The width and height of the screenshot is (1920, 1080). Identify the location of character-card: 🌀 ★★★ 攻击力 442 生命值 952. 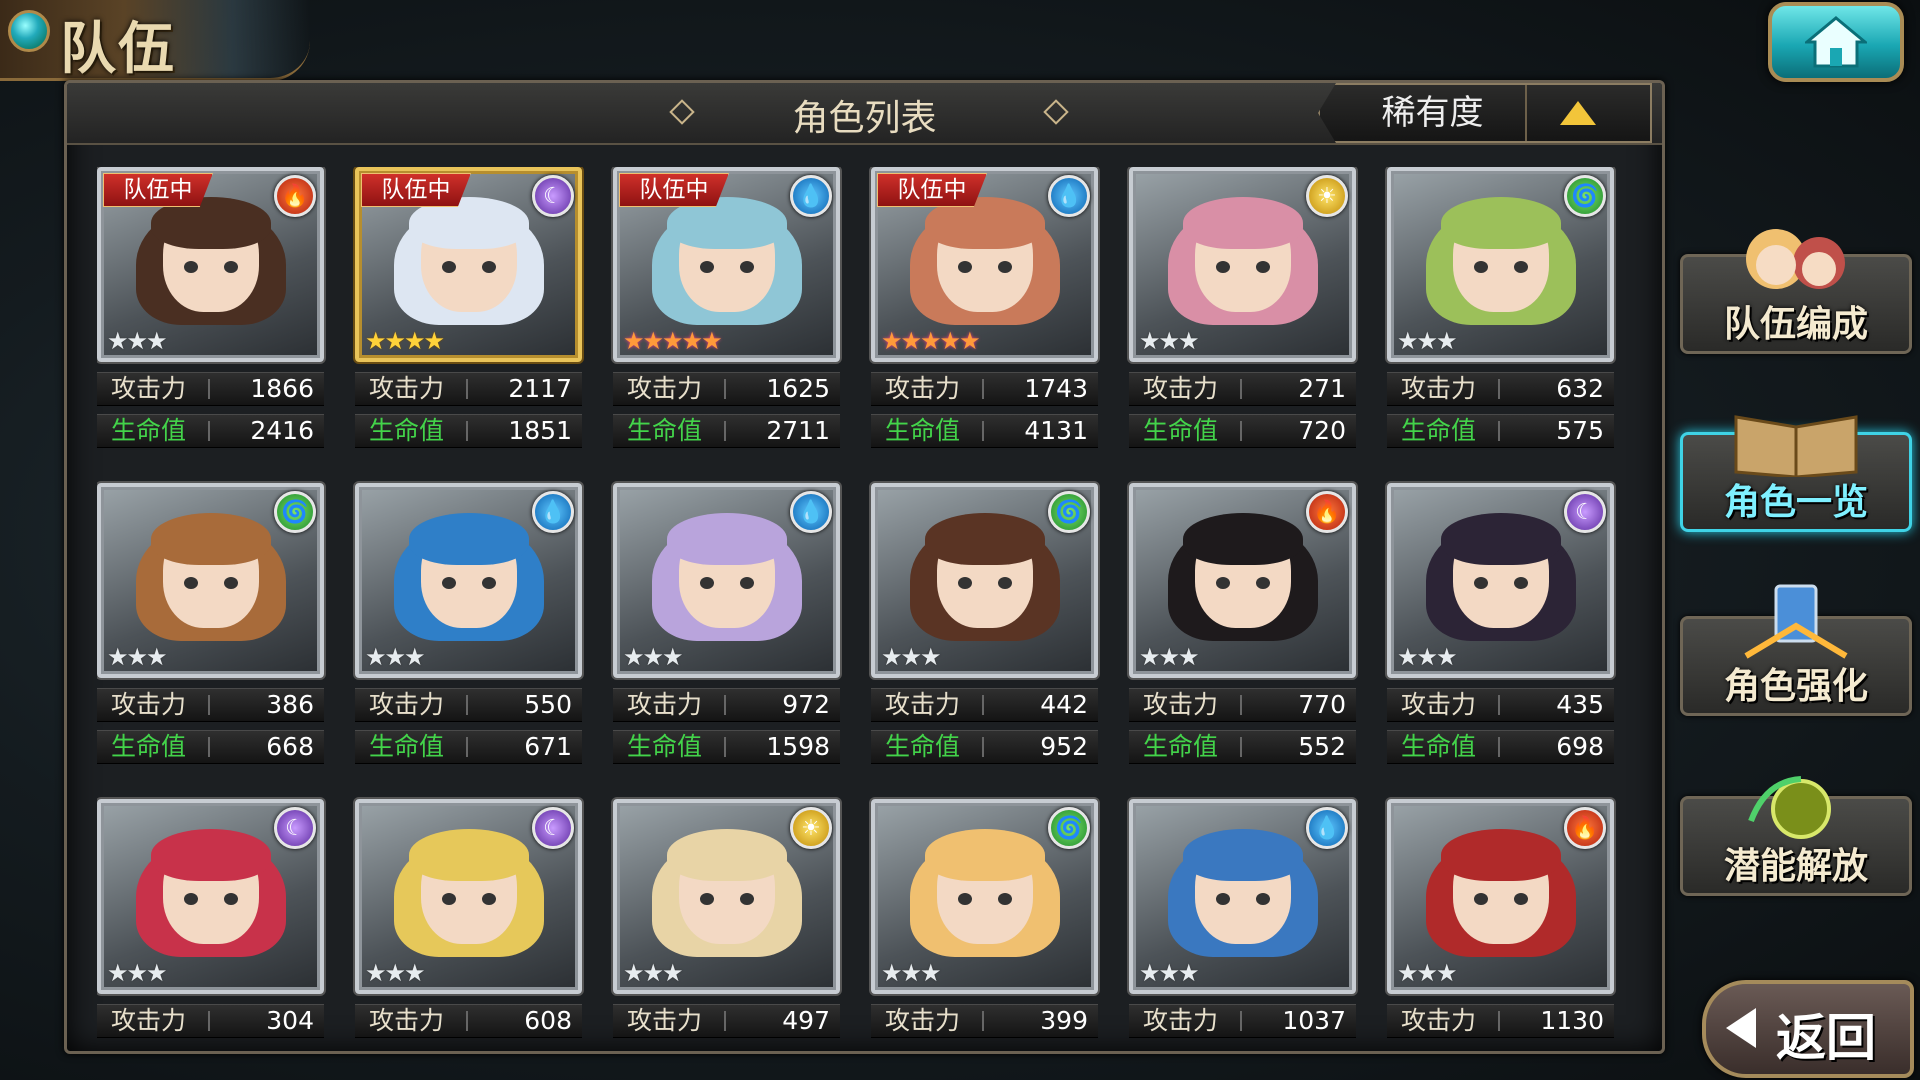
(984, 623).